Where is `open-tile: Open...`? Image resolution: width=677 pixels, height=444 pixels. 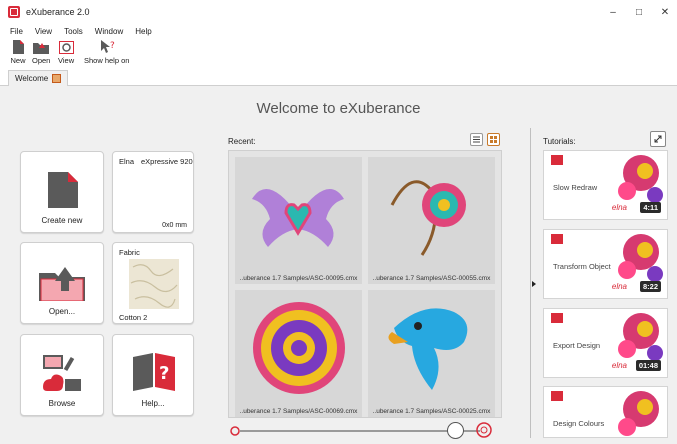
open-tile: Open... is located at coordinates (62, 283).